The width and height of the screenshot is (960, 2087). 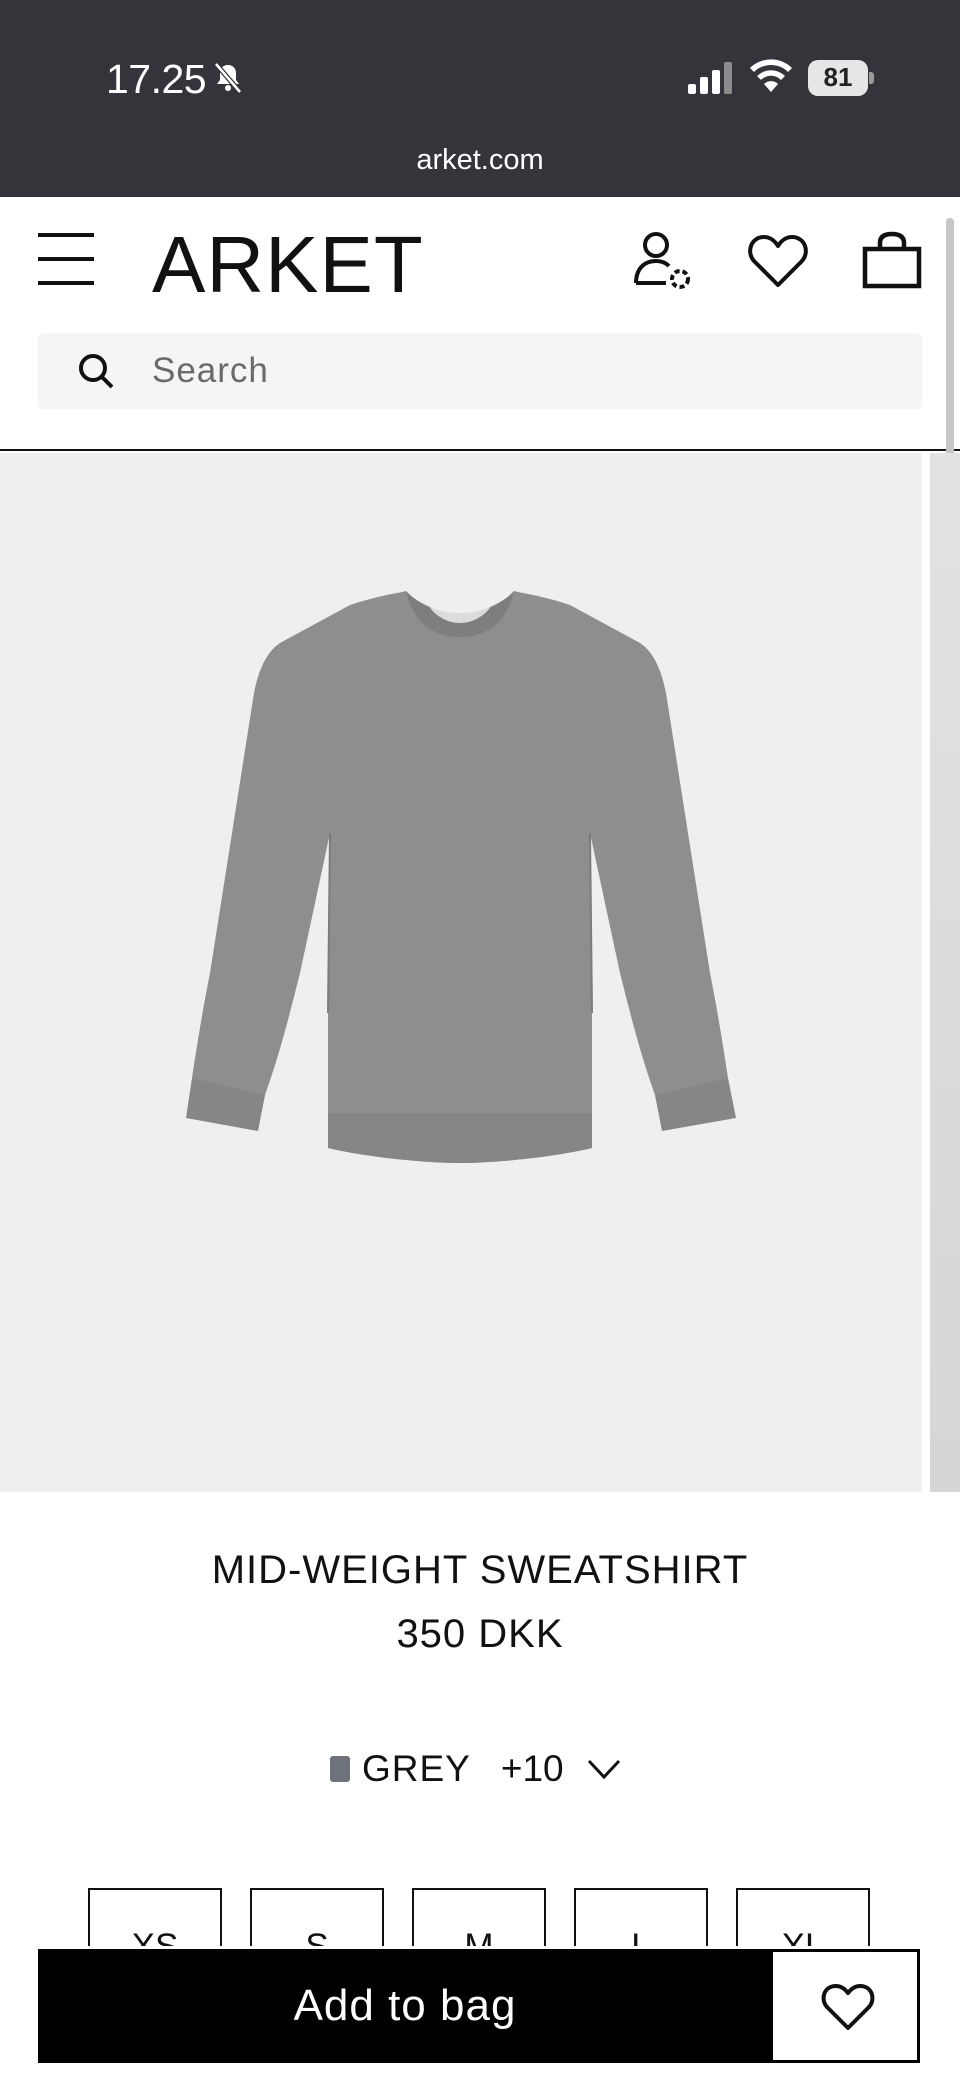 I want to click on shopping-bag-icon, so click(x=892, y=260).